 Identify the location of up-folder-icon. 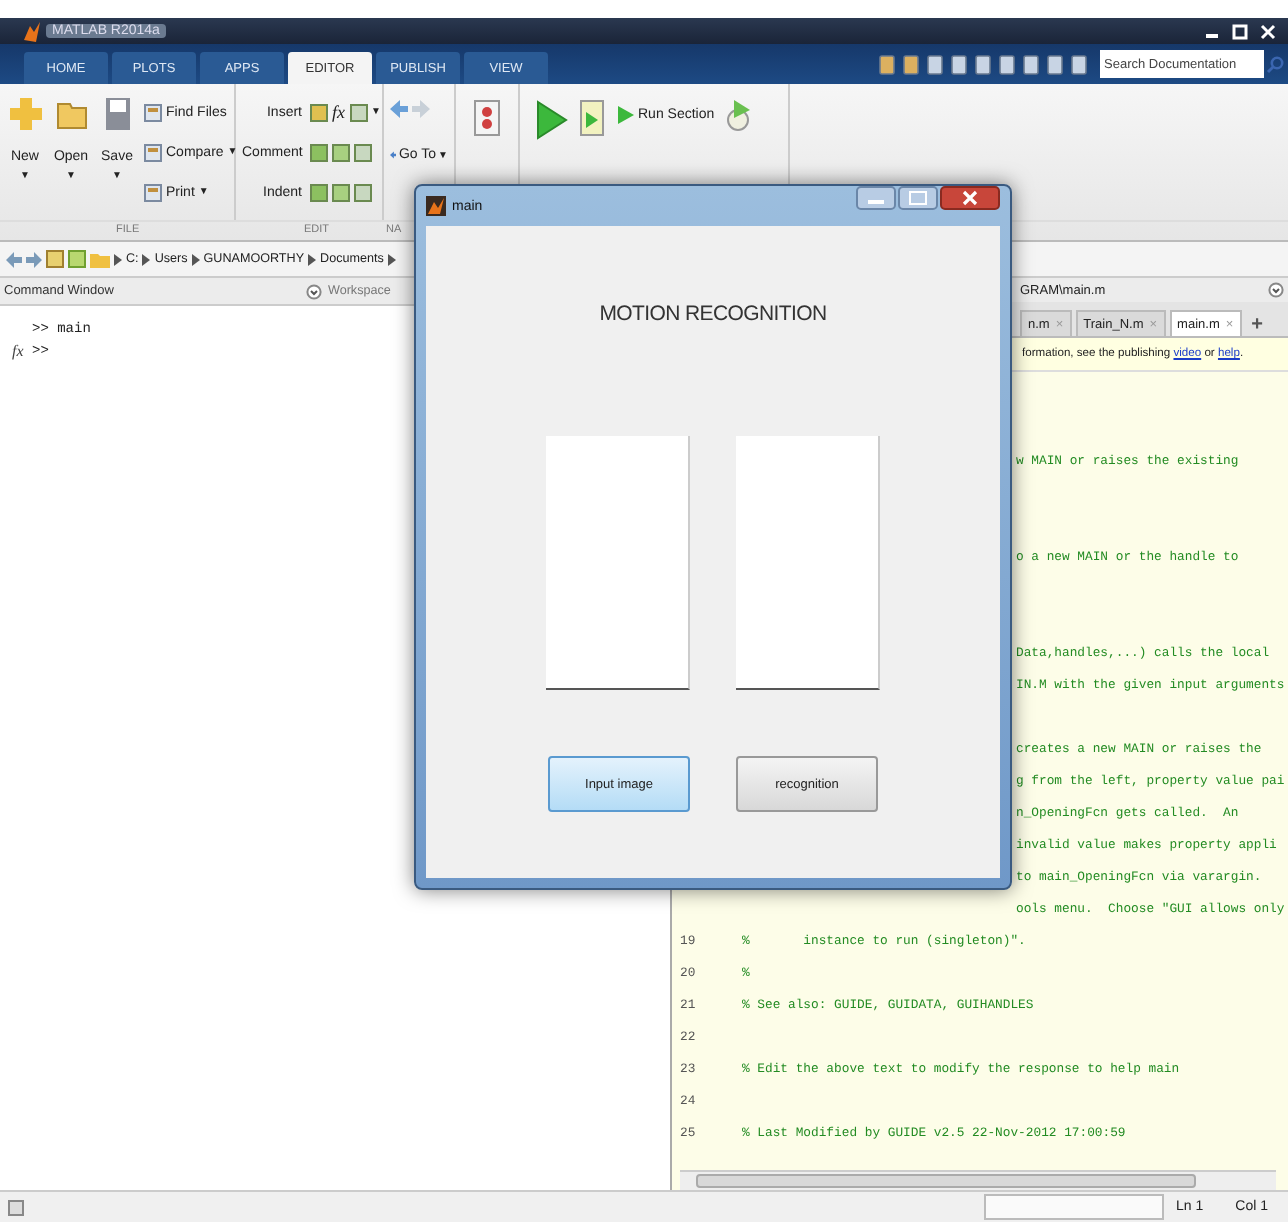
(55, 259).